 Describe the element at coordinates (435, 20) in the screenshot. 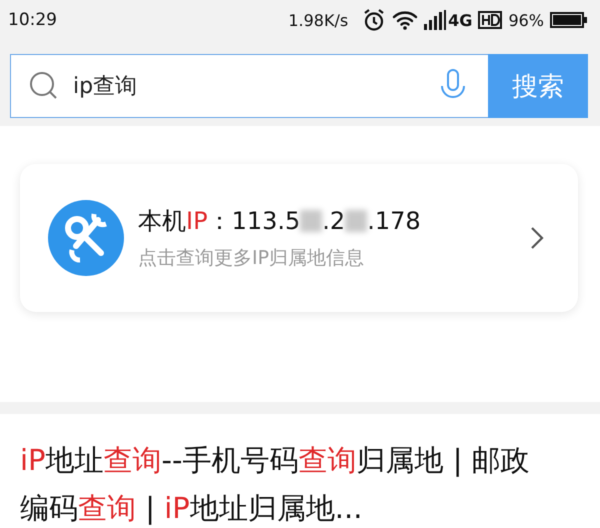

I see `signal-icon` at that location.